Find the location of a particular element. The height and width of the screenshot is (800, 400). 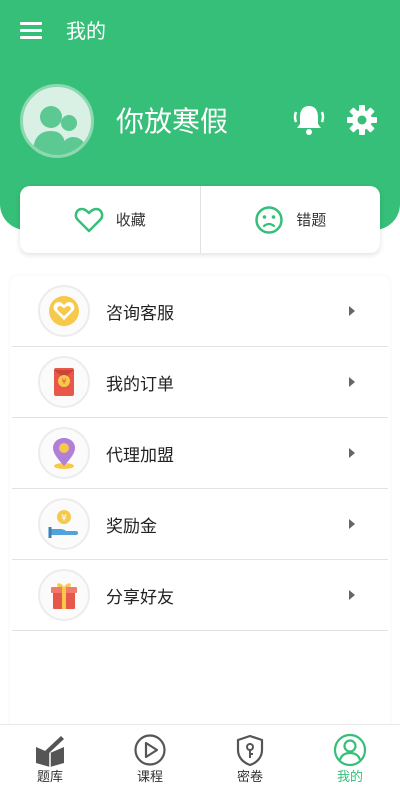

list-item-share-friends: 分享好友 is located at coordinates (200, 595).